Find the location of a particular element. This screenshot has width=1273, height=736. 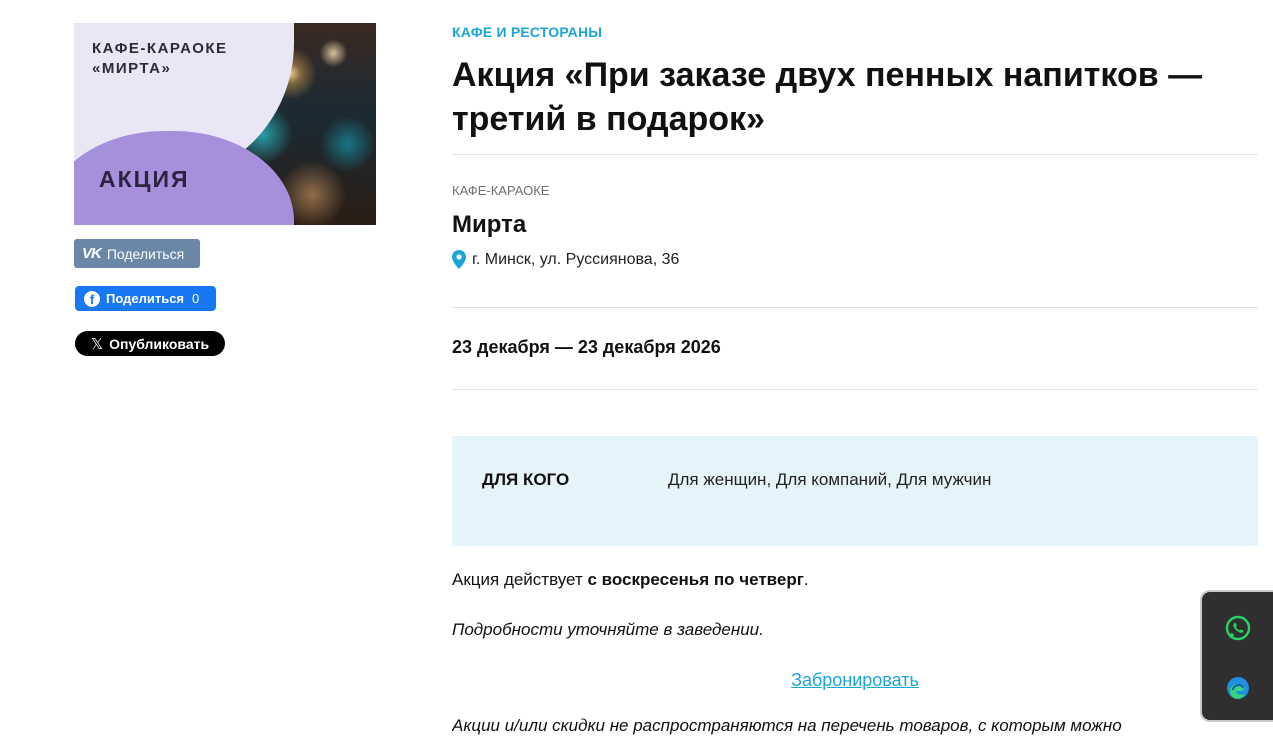

category-link: КАФЕ И РЕСТОРАНЫ is located at coordinates (527, 32).